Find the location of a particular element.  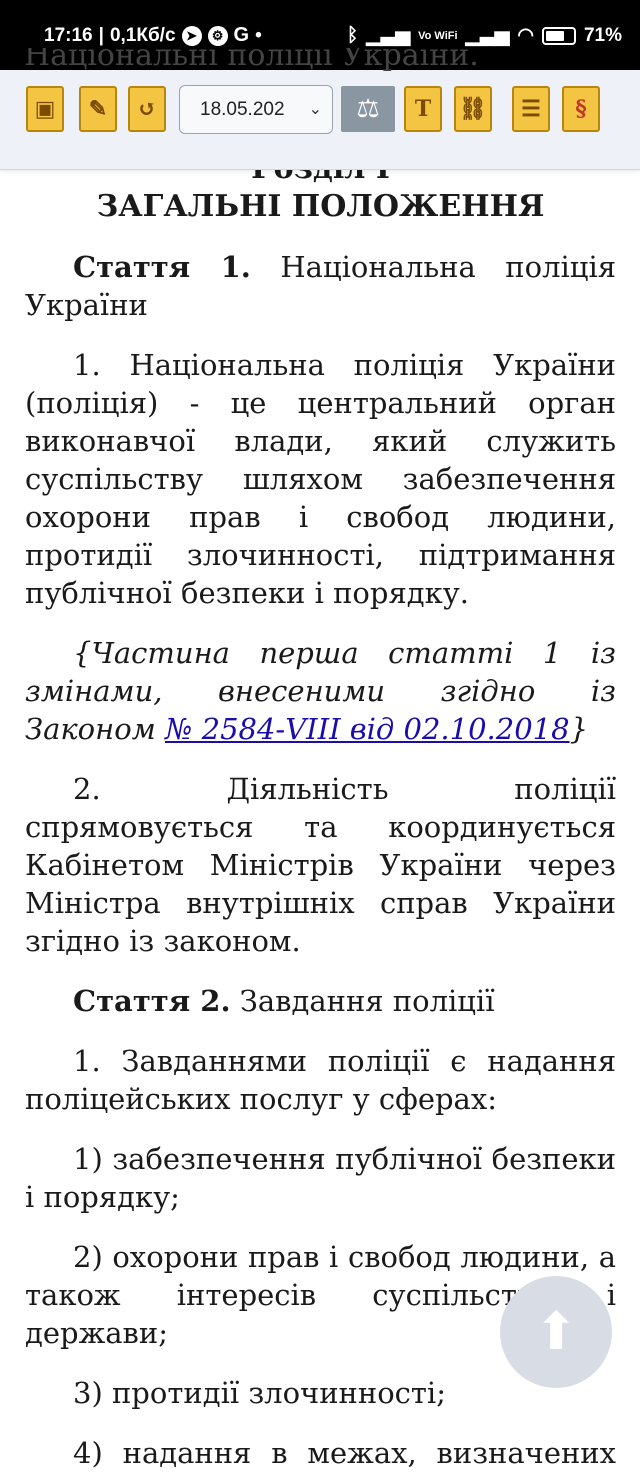

status-right: ᛒ ▁▃▅ Vo WiFi ▁▃▅ ◠ 71% is located at coordinates (484, 35).